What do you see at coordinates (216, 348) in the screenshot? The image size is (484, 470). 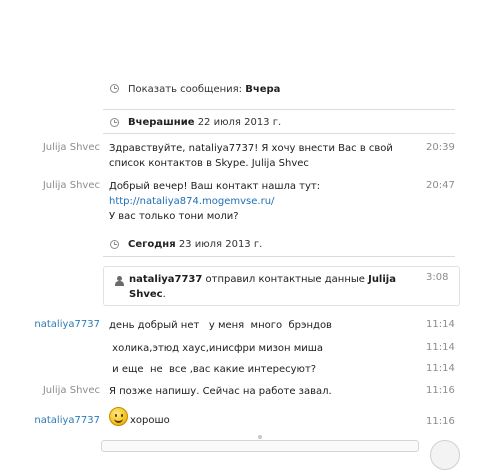 I see `message-text: холика,этюд хаус,инисфри мизон миша` at bounding box center [216, 348].